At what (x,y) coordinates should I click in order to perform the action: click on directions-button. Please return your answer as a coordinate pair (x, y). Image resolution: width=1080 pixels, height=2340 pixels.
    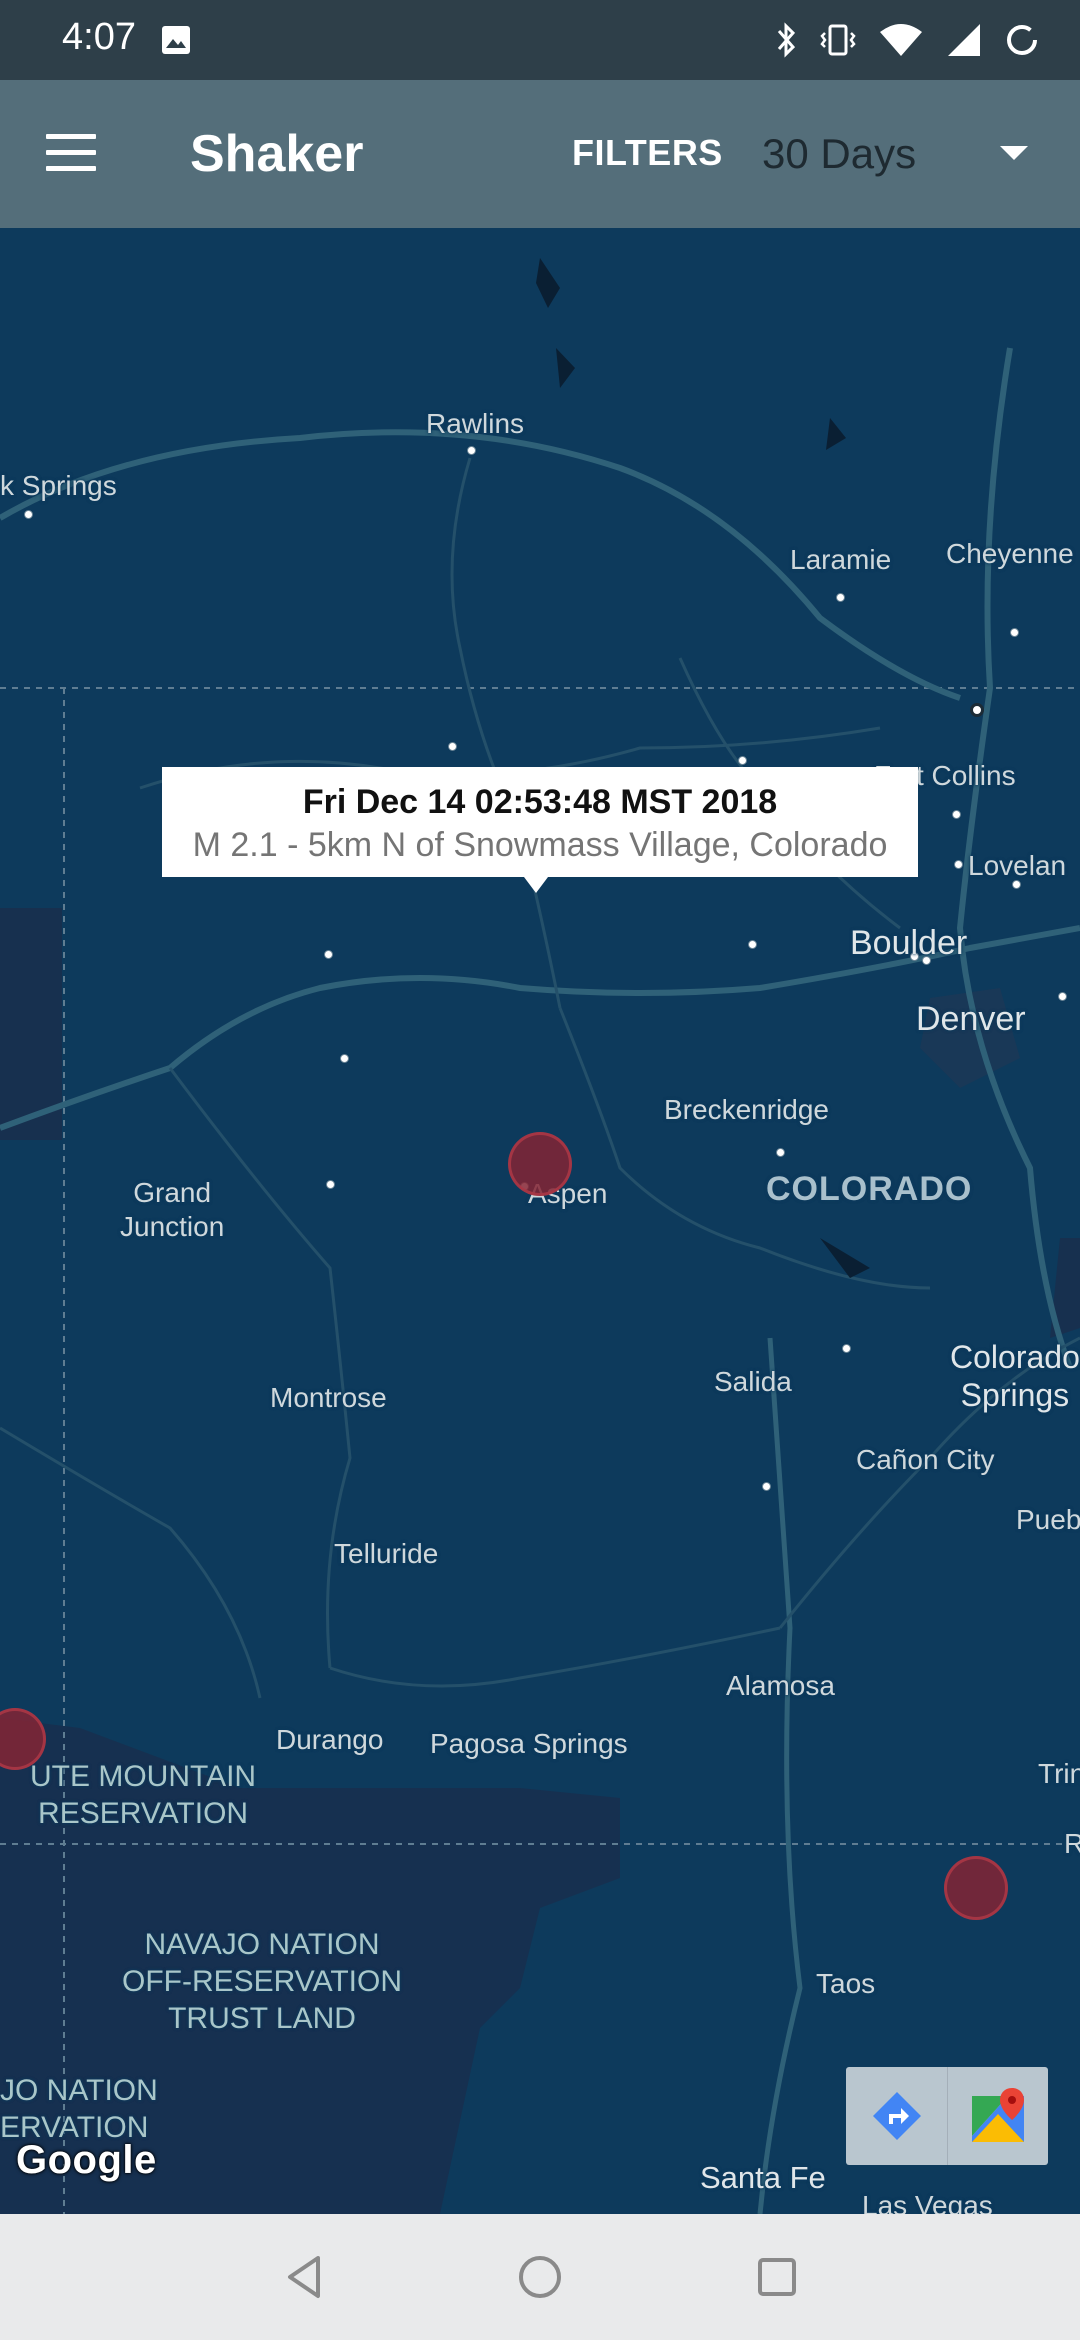
    Looking at the image, I should click on (896, 2116).